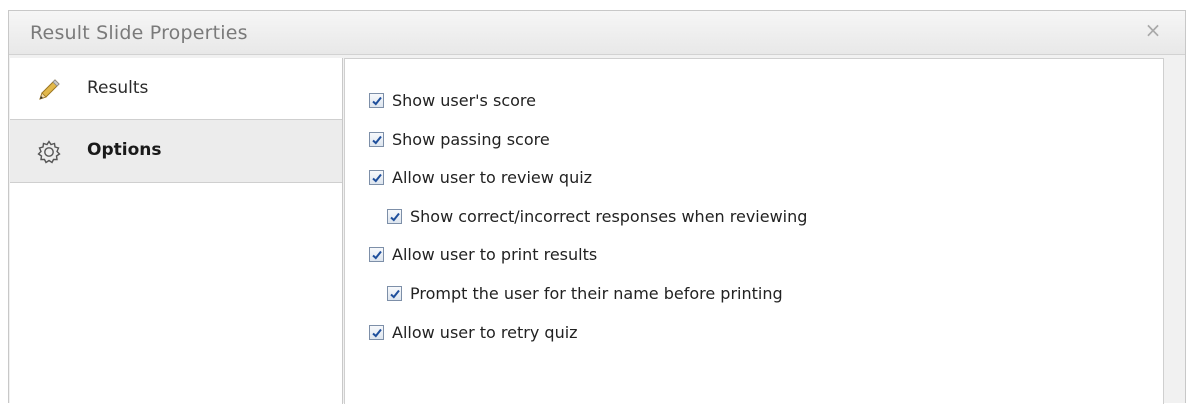  Describe the element at coordinates (394, 216) in the screenshot. I see `show-correct-incorrect-checkbox` at that location.